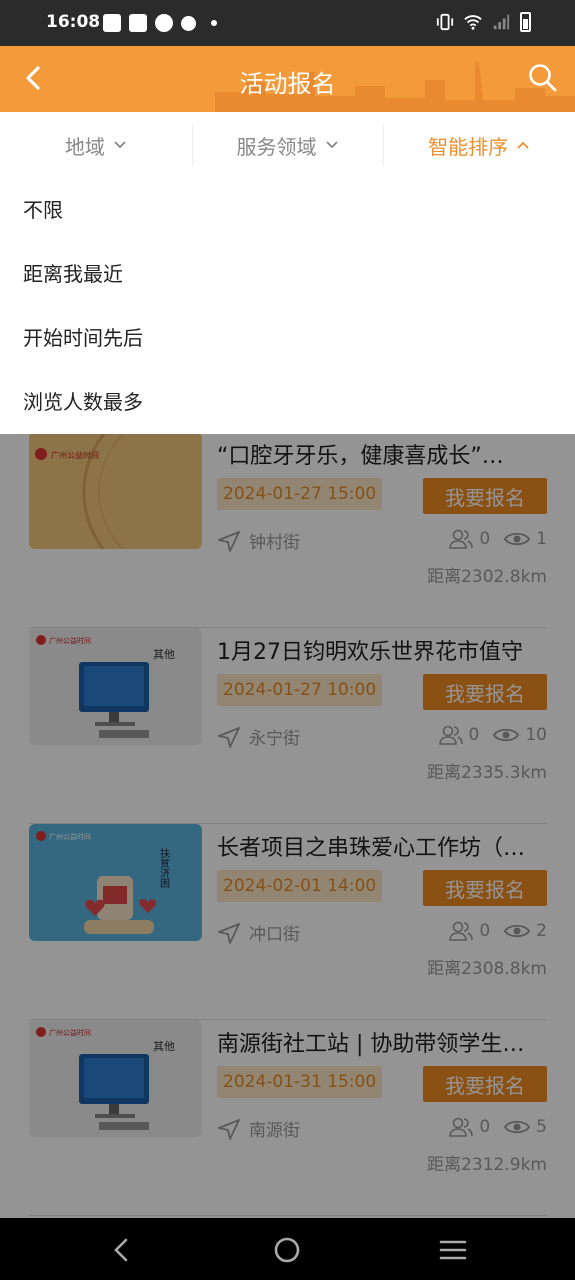  What do you see at coordinates (287, 272) in the screenshot?
I see `sort-option-nearest: 距离我最近` at bounding box center [287, 272].